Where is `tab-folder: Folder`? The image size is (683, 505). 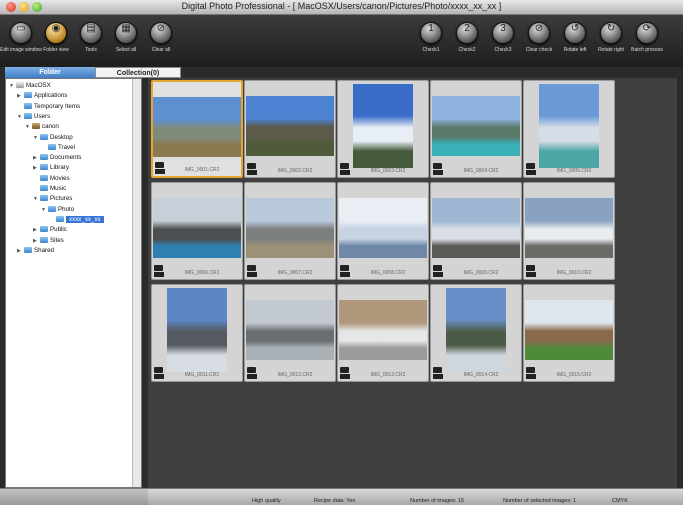
tab-folder: Folder is located at coordinates (50, 72).